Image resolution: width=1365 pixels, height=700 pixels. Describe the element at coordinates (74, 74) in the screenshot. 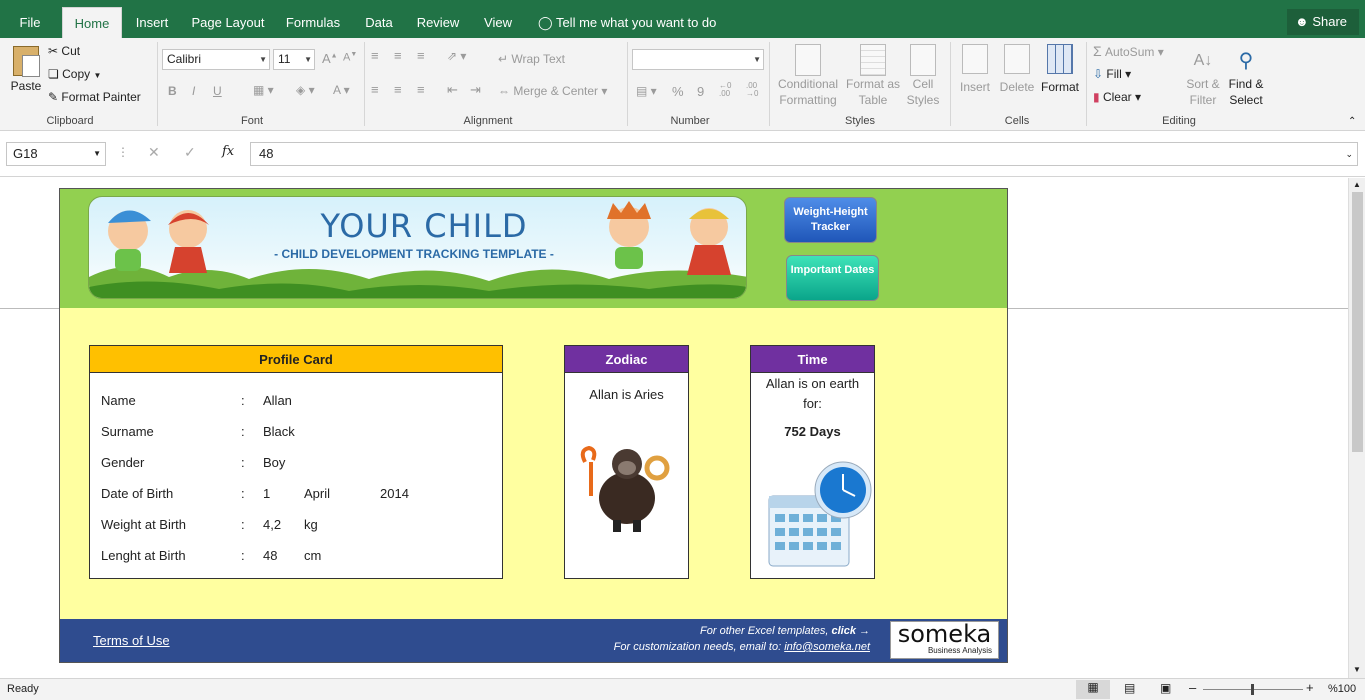

I see `copy-button: ❏ Copy ▼` at that location.